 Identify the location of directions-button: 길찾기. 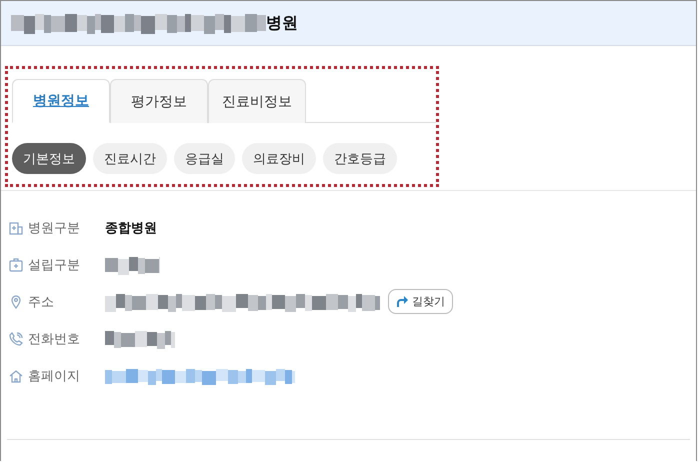
(420, 301).